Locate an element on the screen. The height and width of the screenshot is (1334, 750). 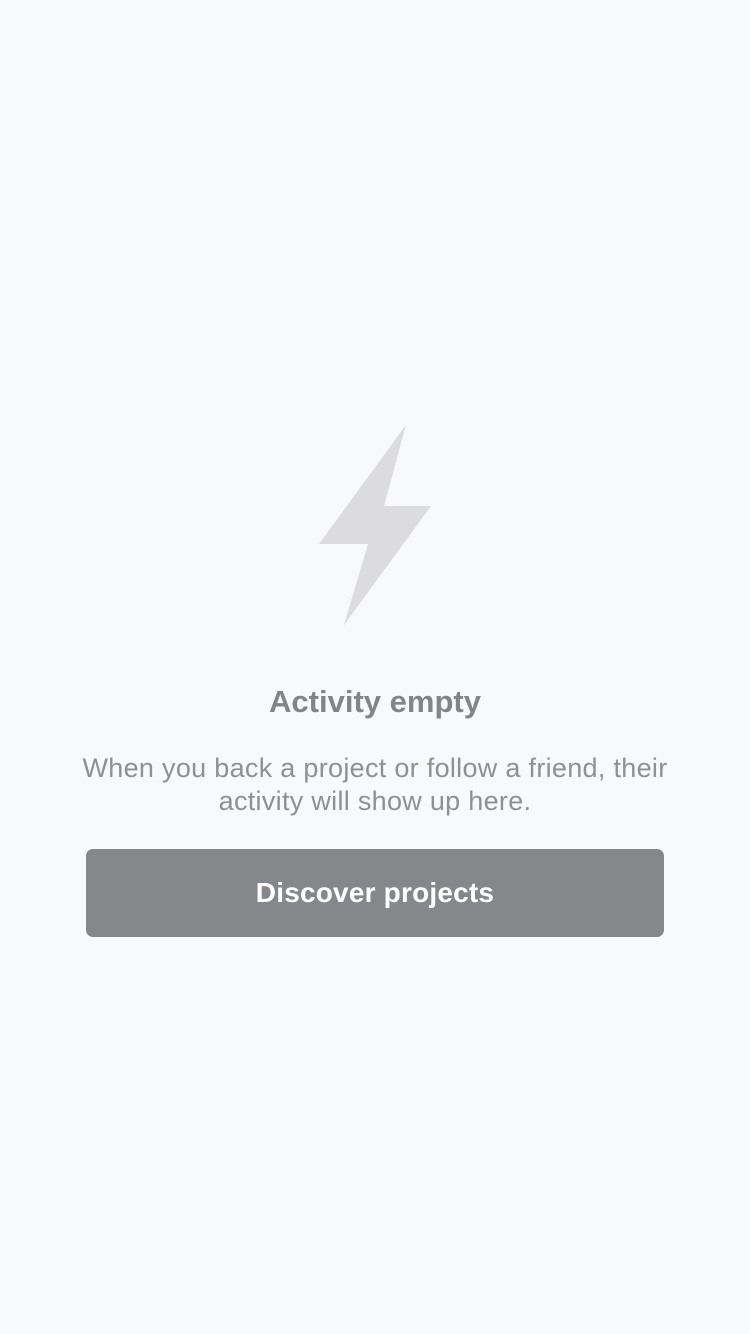
lightning-bolt-icon is located at coordinates (375, 525).